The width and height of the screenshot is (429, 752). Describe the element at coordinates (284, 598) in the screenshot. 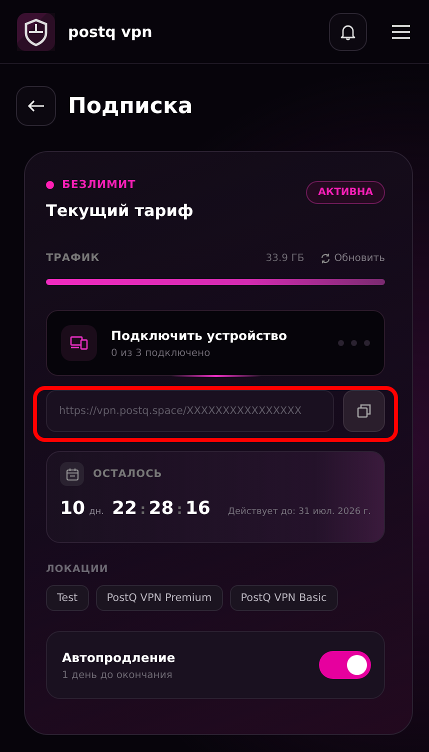

I see `location-chip: PostQ VPN Basic` at that location.